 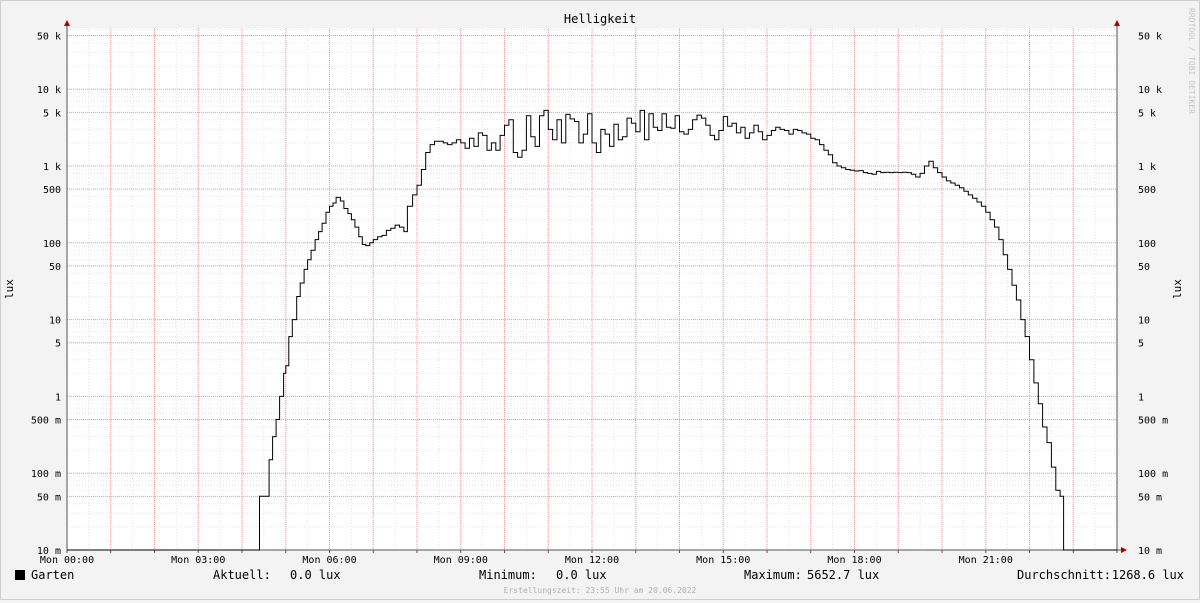 I want to click on y-tick-label-right: 500, so click(x=1147, y=190).